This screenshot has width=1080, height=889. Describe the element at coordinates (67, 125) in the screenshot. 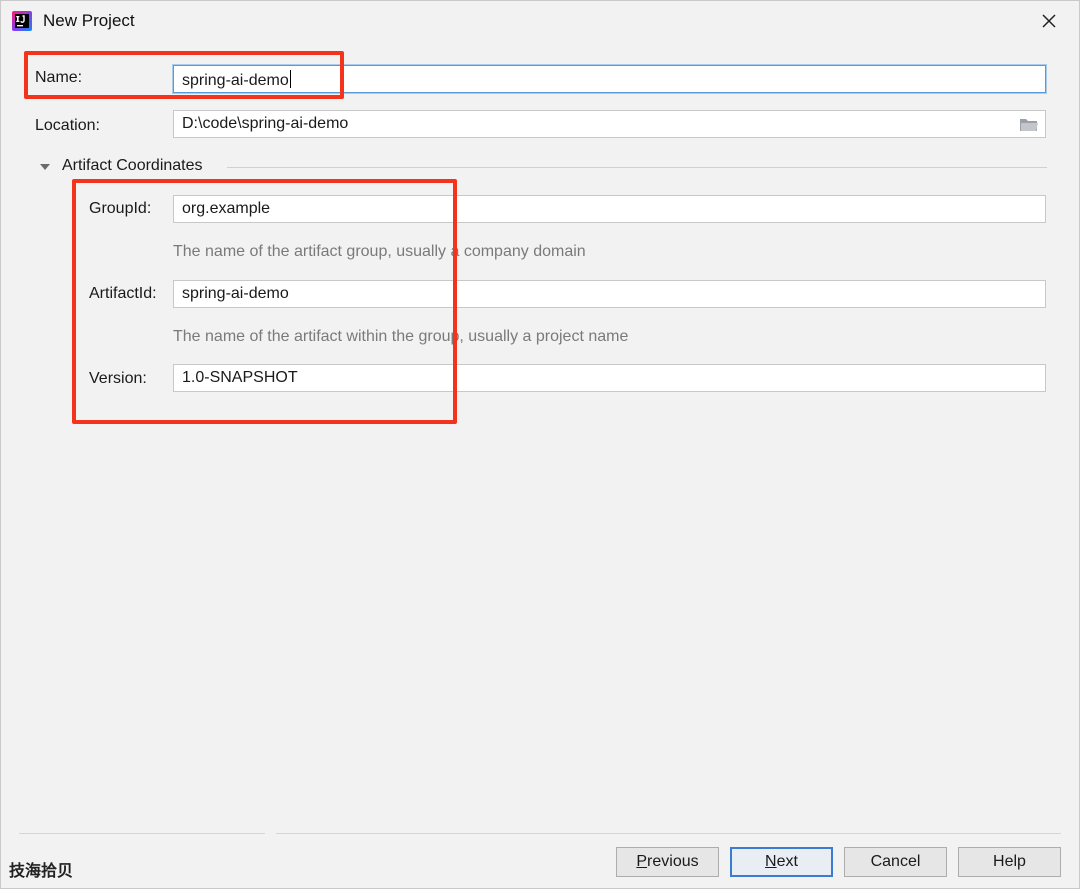

I see `location-label: Location:` at that location.